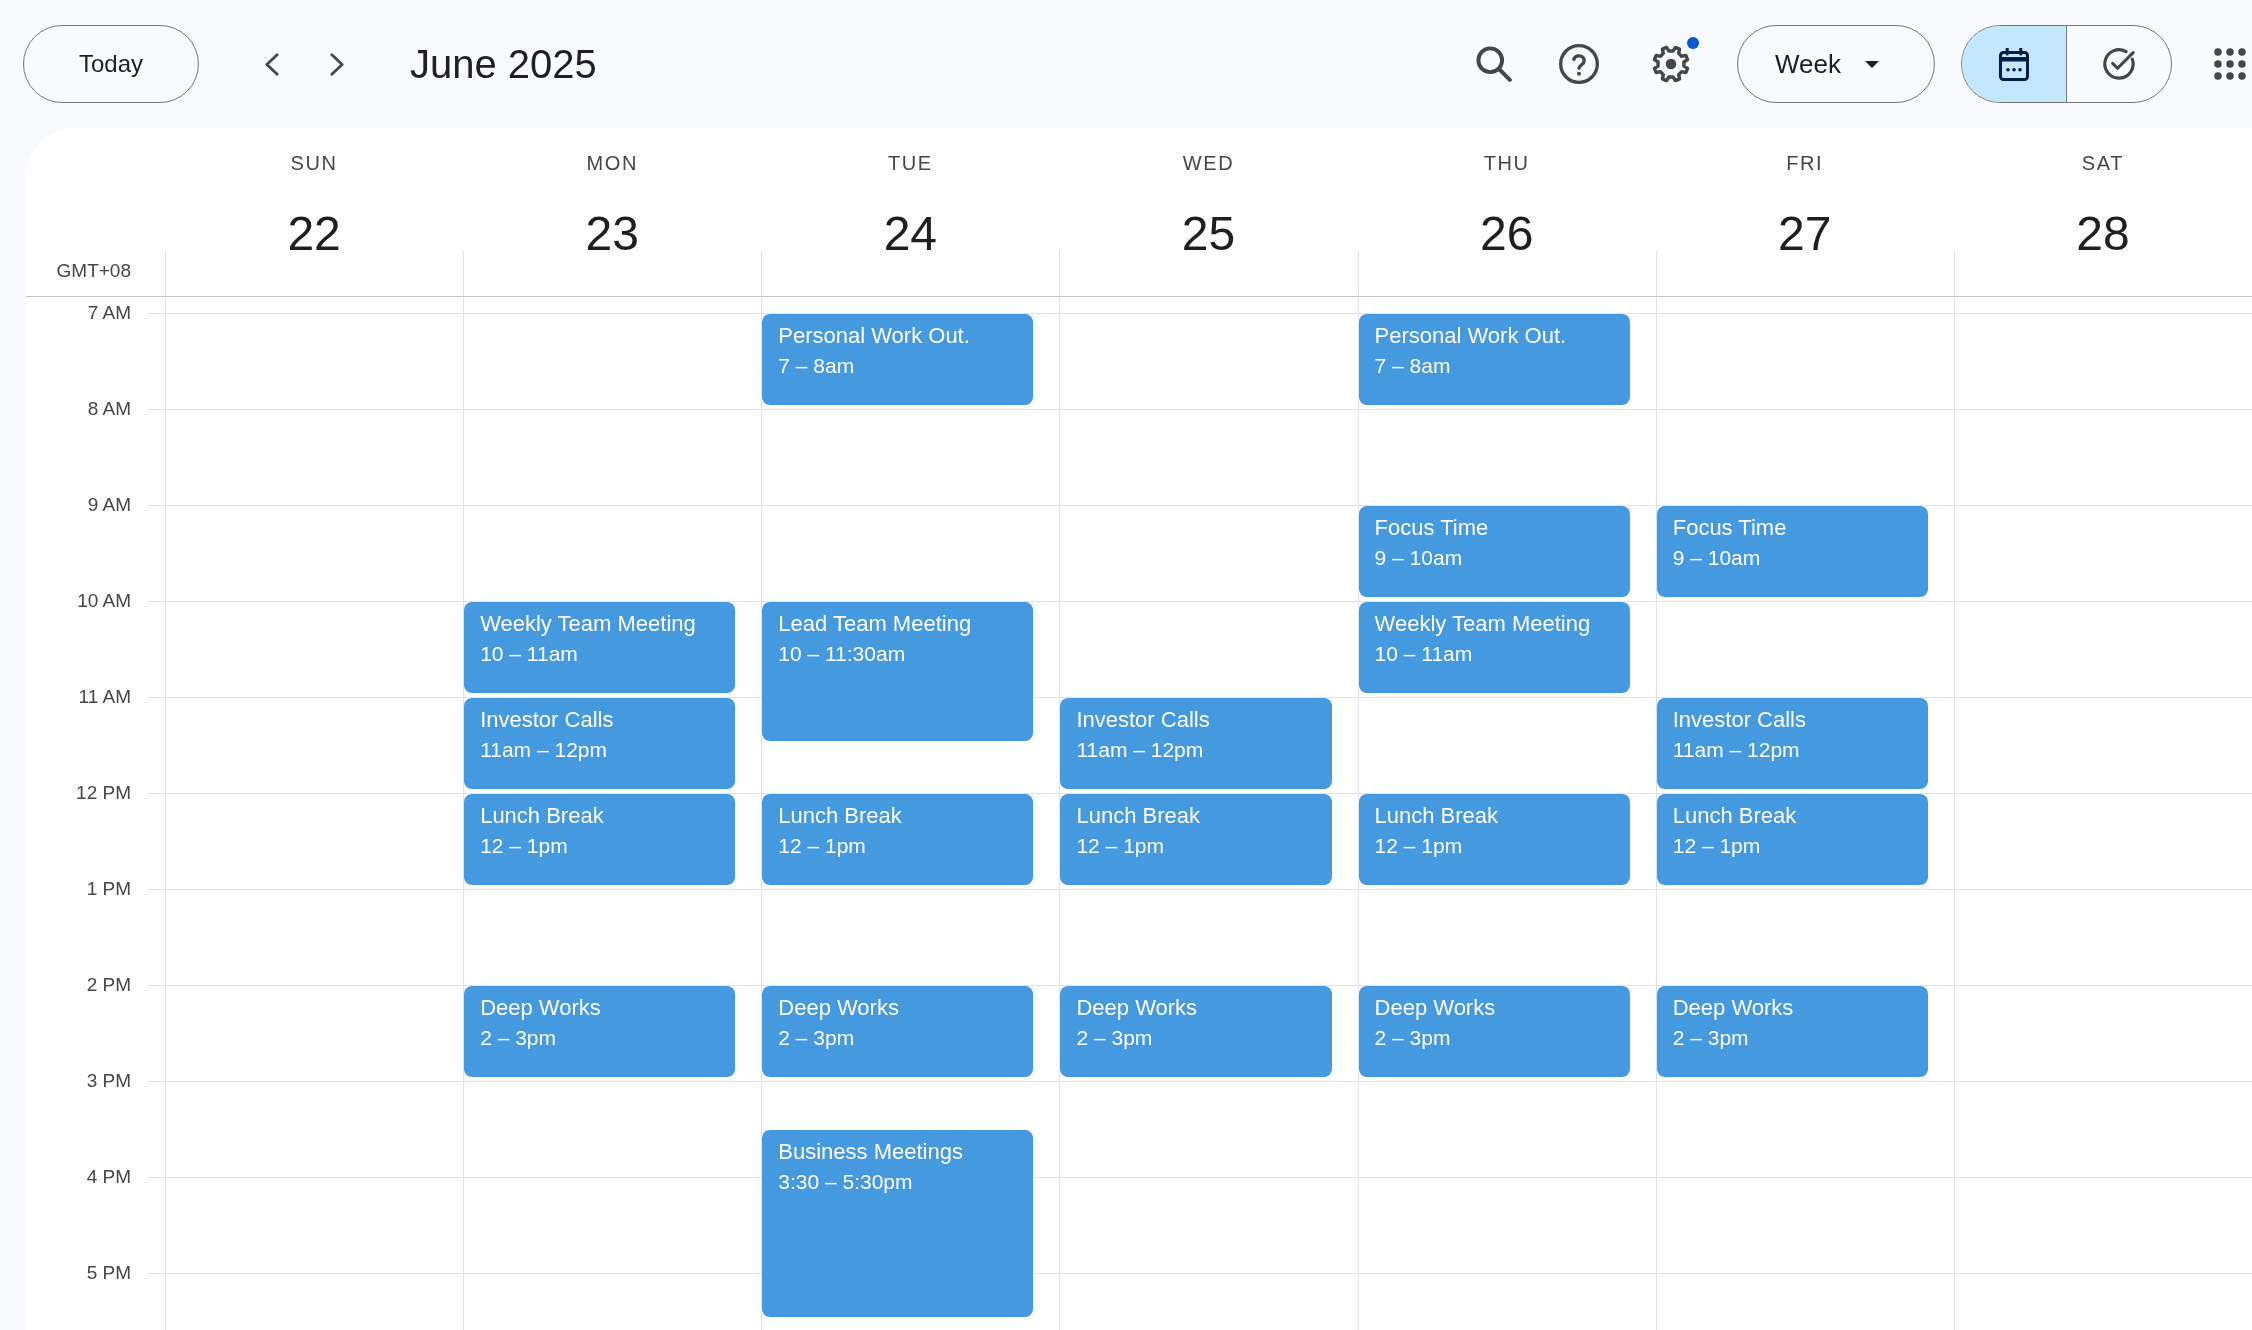 Image resolution: width=2252 pixels, height=1330 pixels. What do you see at coordinates (1872, 64) in the screenshot?
I see `caret-icon` at bounding box center [1872, 64].